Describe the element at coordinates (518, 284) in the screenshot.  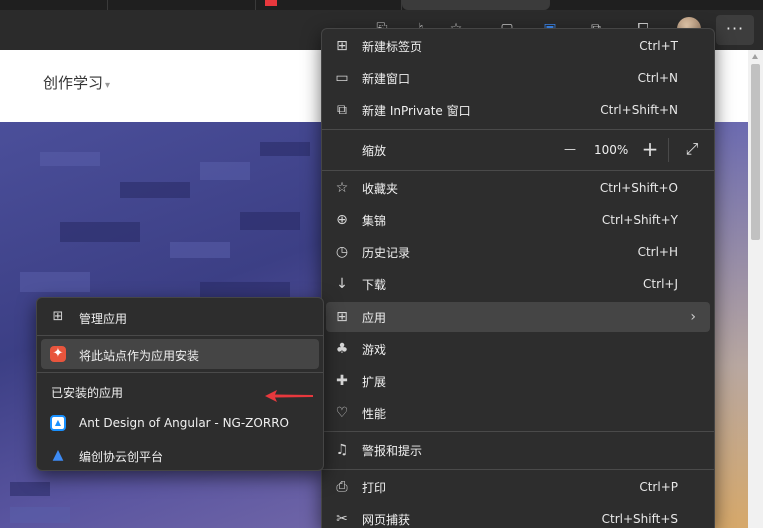
I see `menu-item-downloads: ↓ 下载 Ctrl+J` at that location.